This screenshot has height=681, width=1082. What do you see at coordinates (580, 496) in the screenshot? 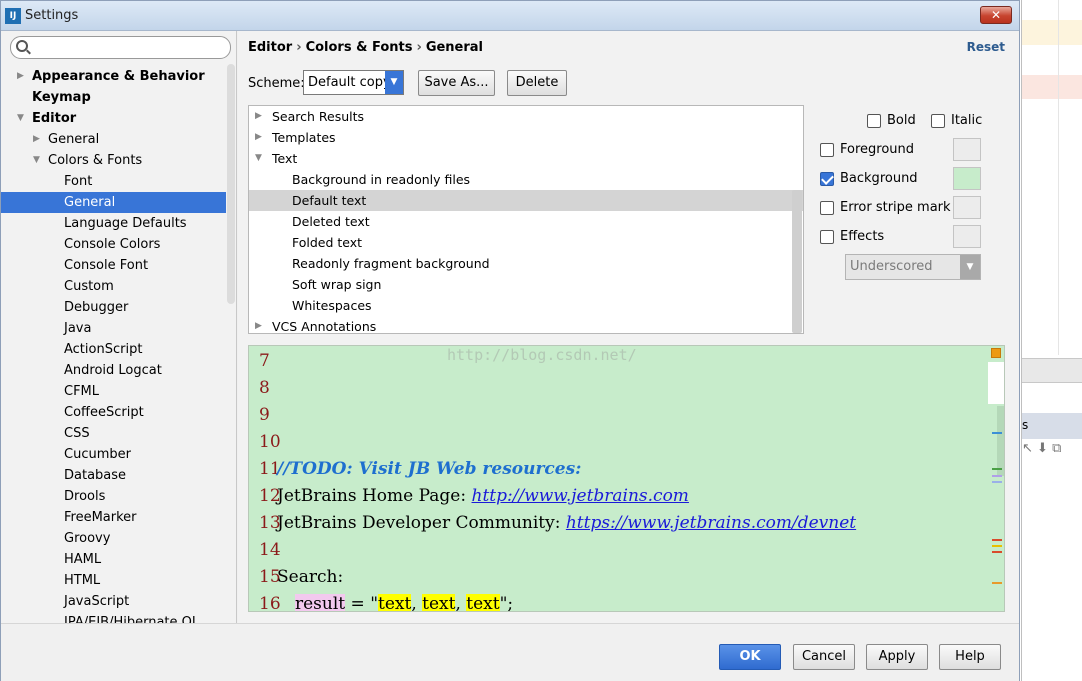
I see `hyperlink: http://www.jetbrains.com` at bounding box center [580, 496].